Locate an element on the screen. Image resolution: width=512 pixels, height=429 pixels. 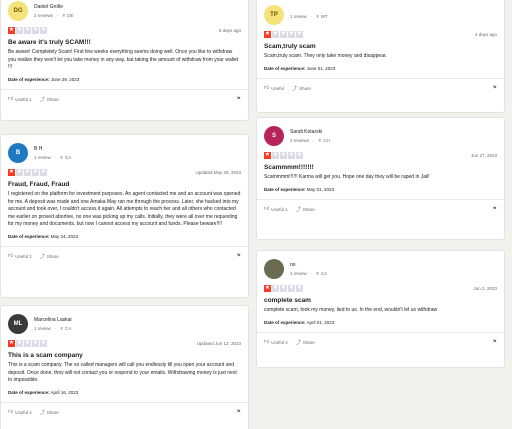
review-count: 2 reviews is located at coordinates (300, 140).